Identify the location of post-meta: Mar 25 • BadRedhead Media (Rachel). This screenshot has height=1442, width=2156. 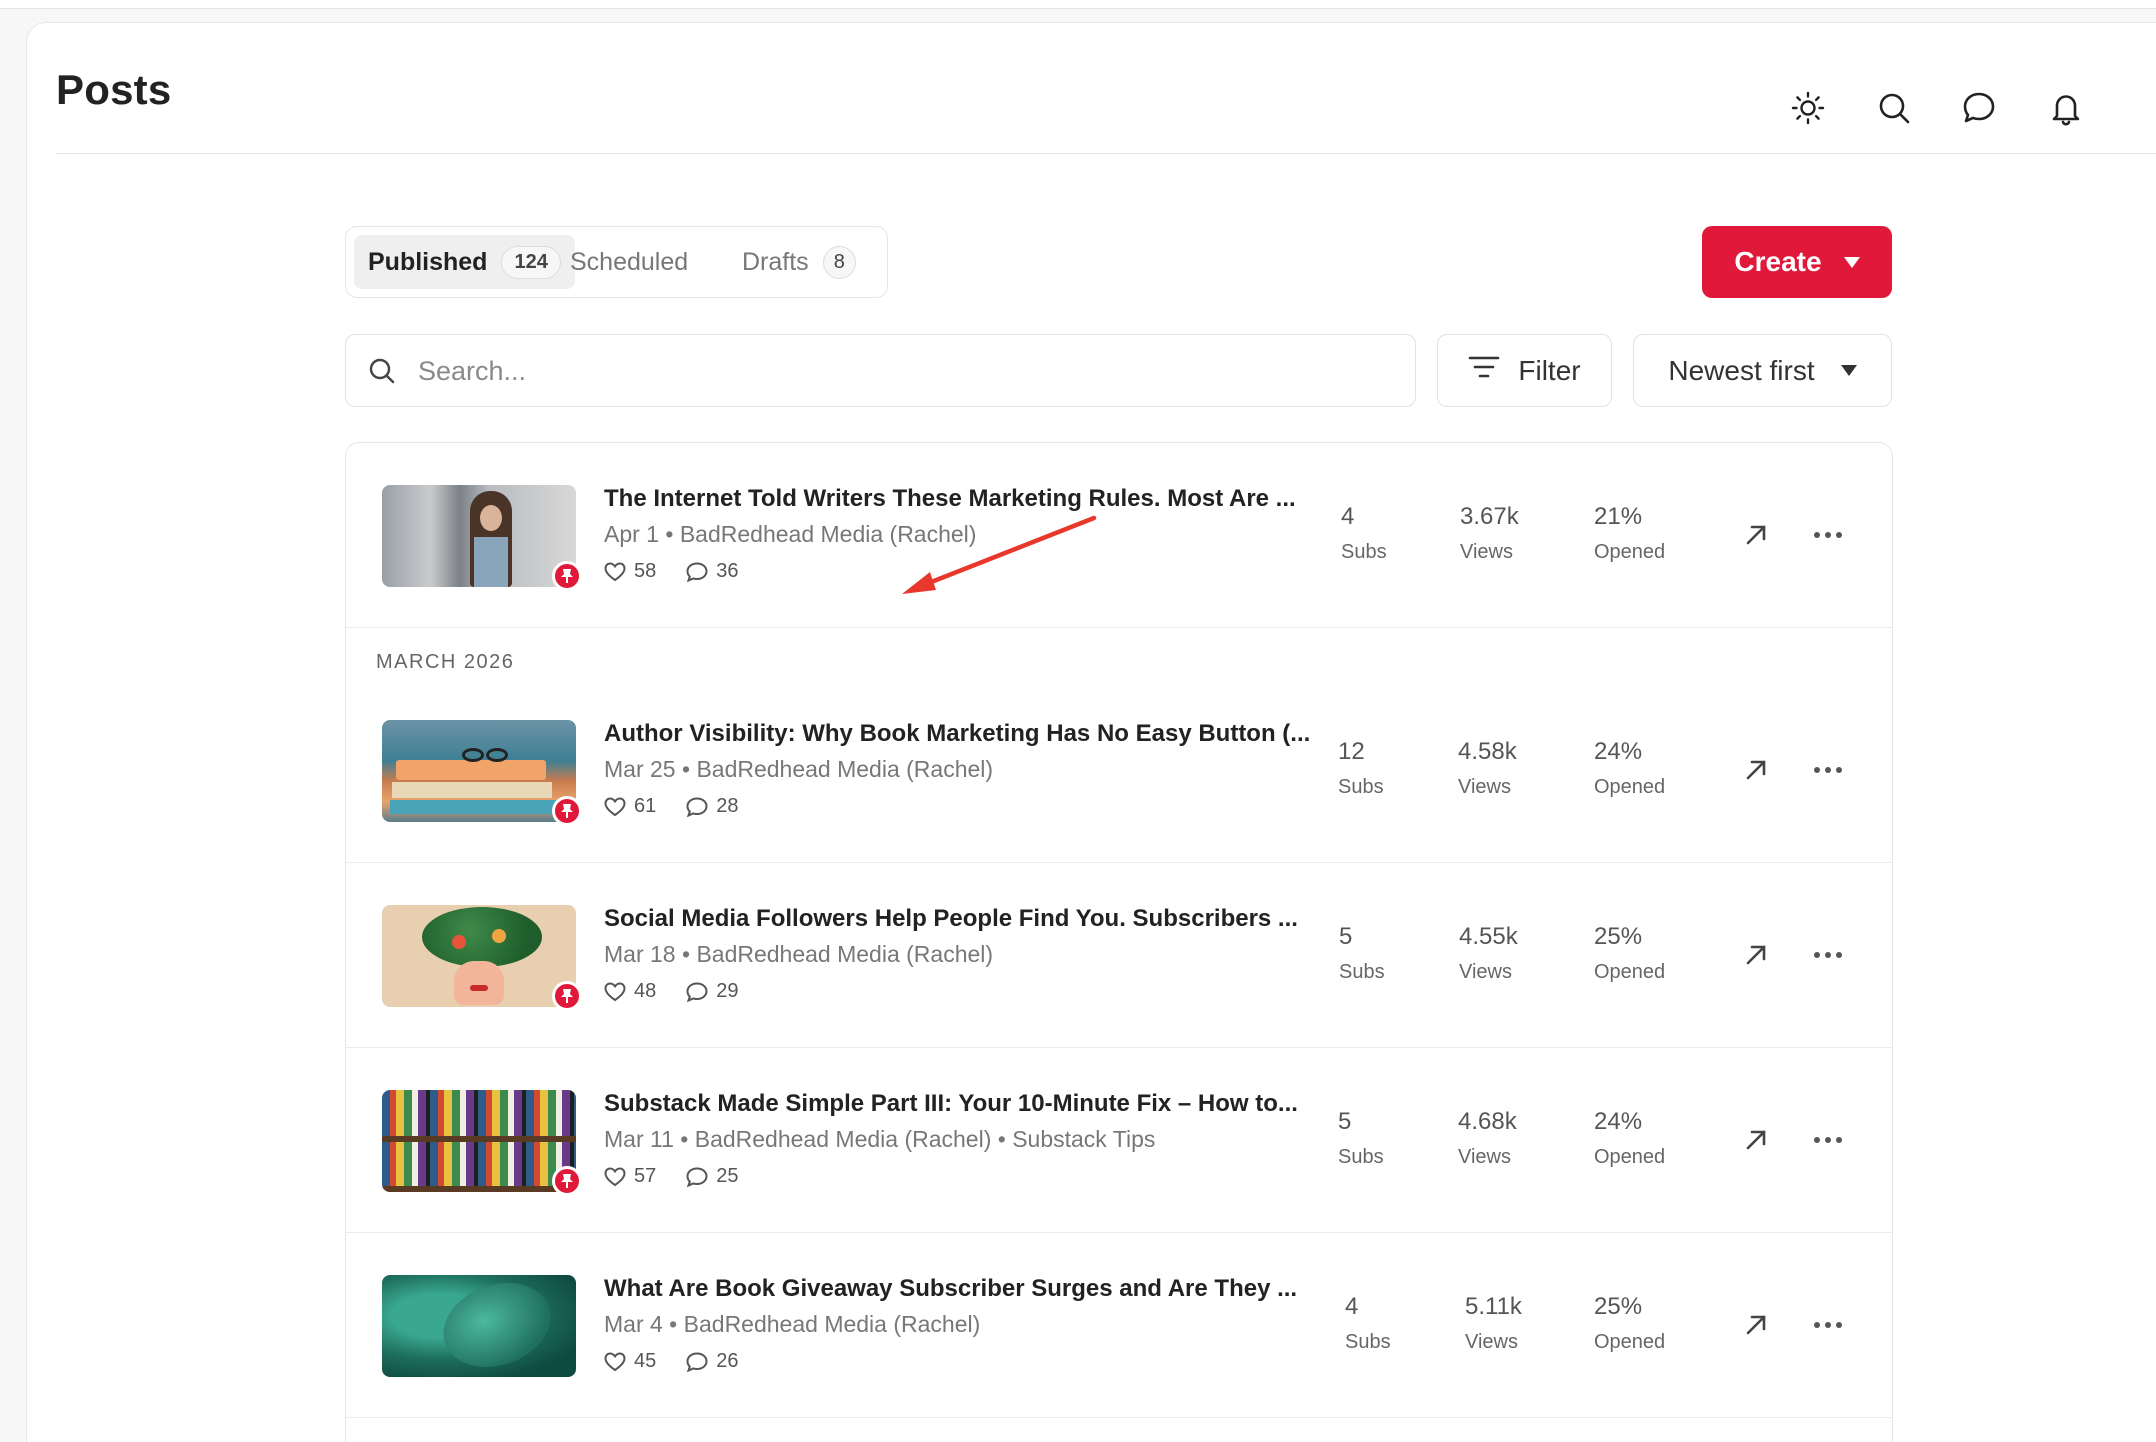
(799, 769).